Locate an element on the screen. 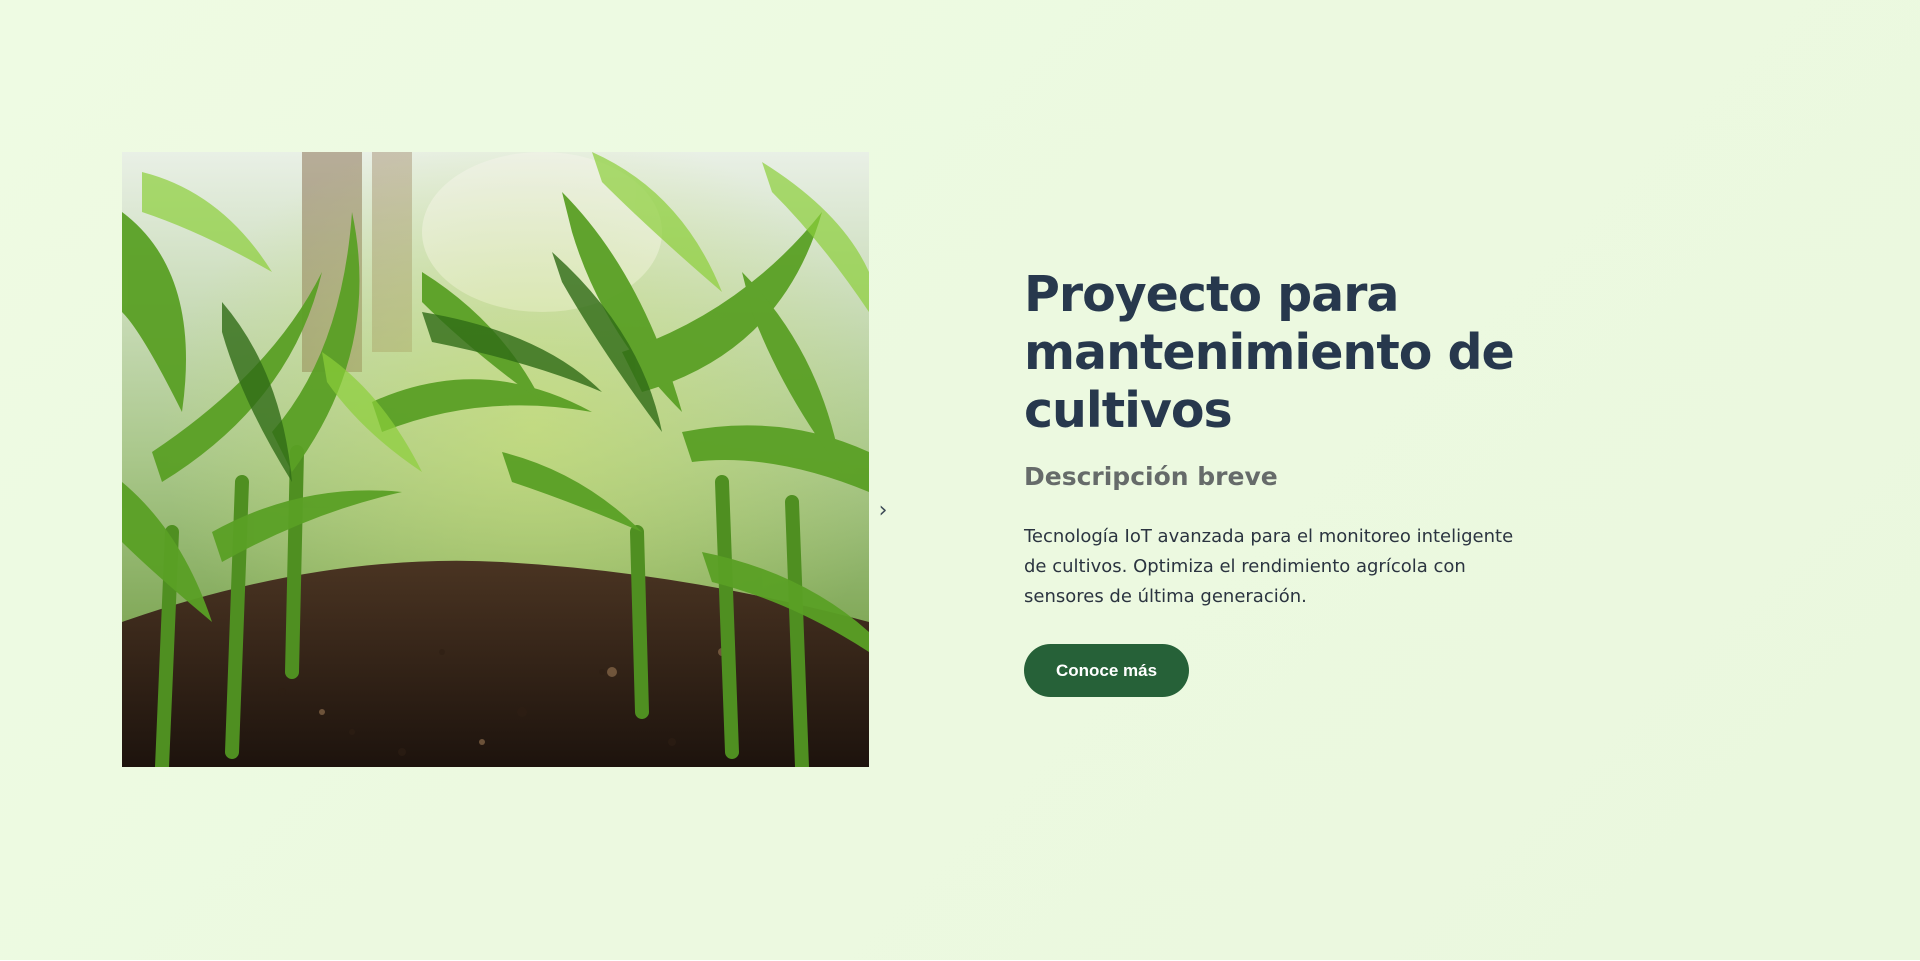  short-description-heading: Descripción breve is located at coordinates (1151, 476).